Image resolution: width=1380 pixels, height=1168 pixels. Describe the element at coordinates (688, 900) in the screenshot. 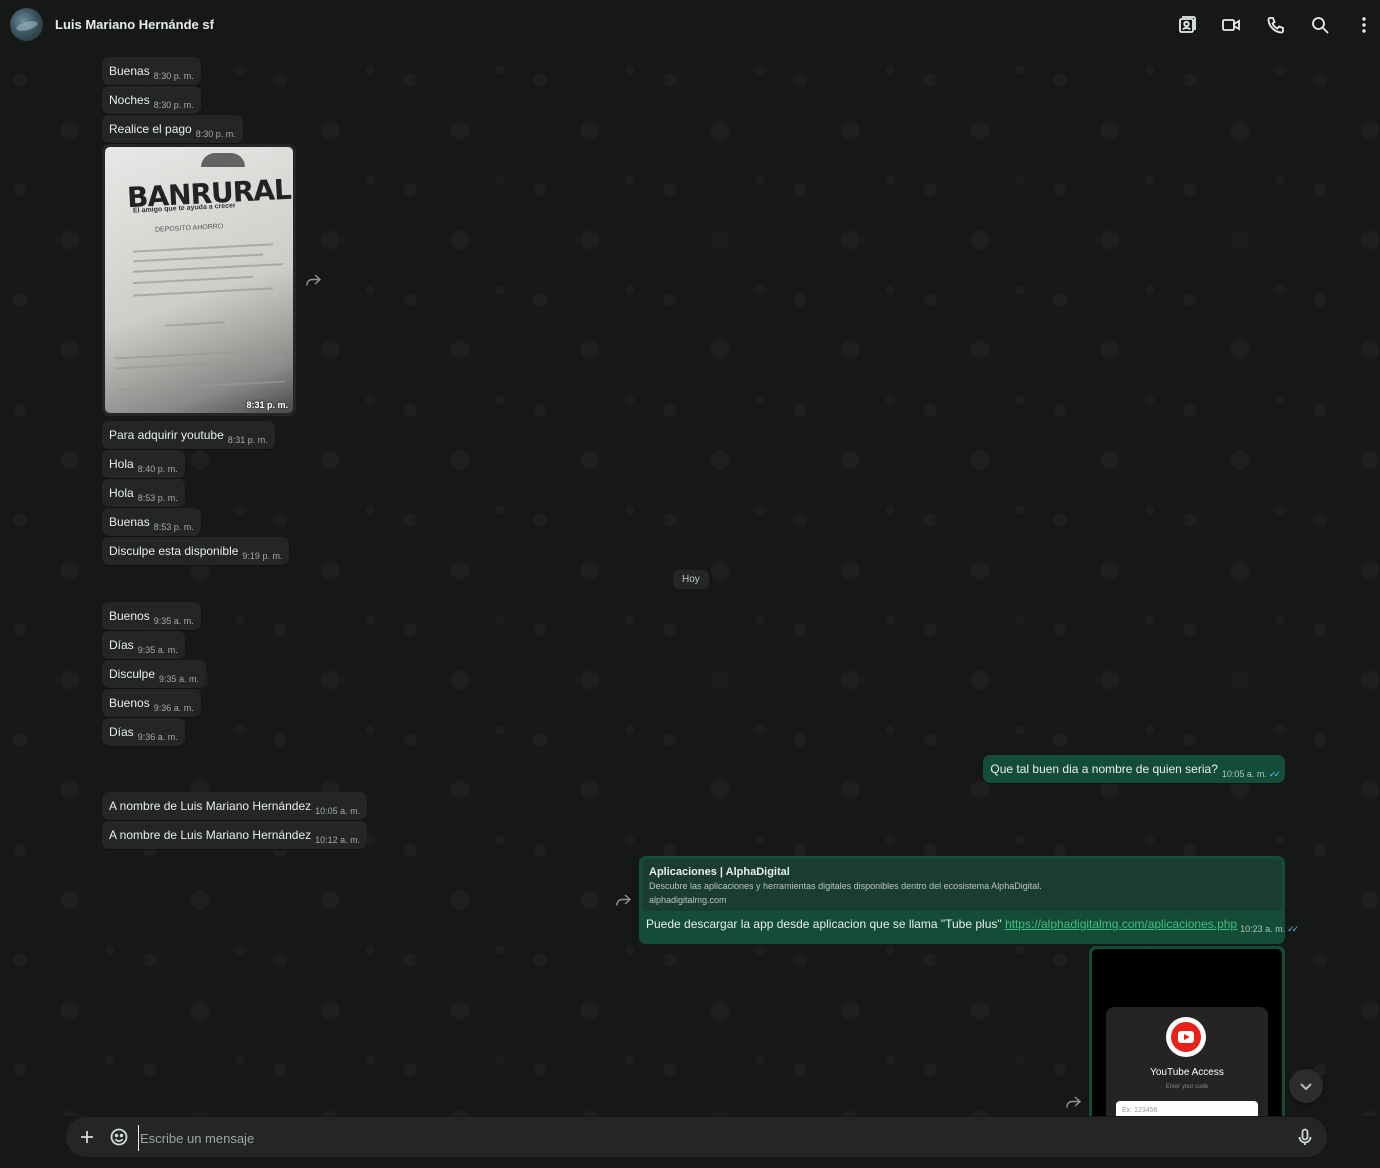

I see `link-preview-domain: alphadigitalmg.com` at that location.